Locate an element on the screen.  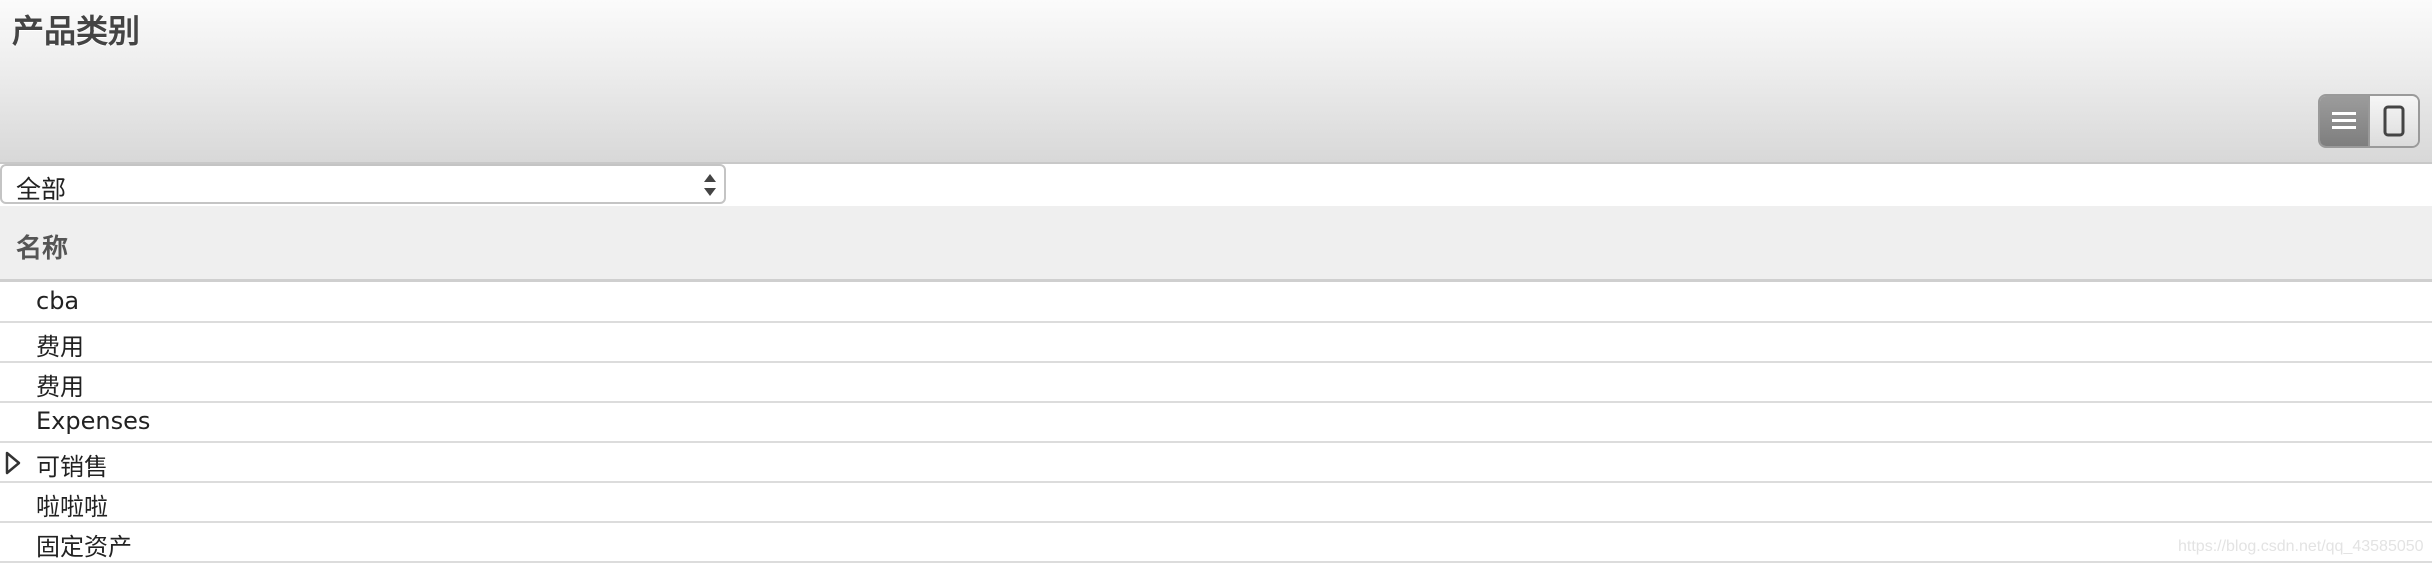
watermark-text: https://blog.csdn.net/qq_43585050 is located at coordinates (2301, 546).